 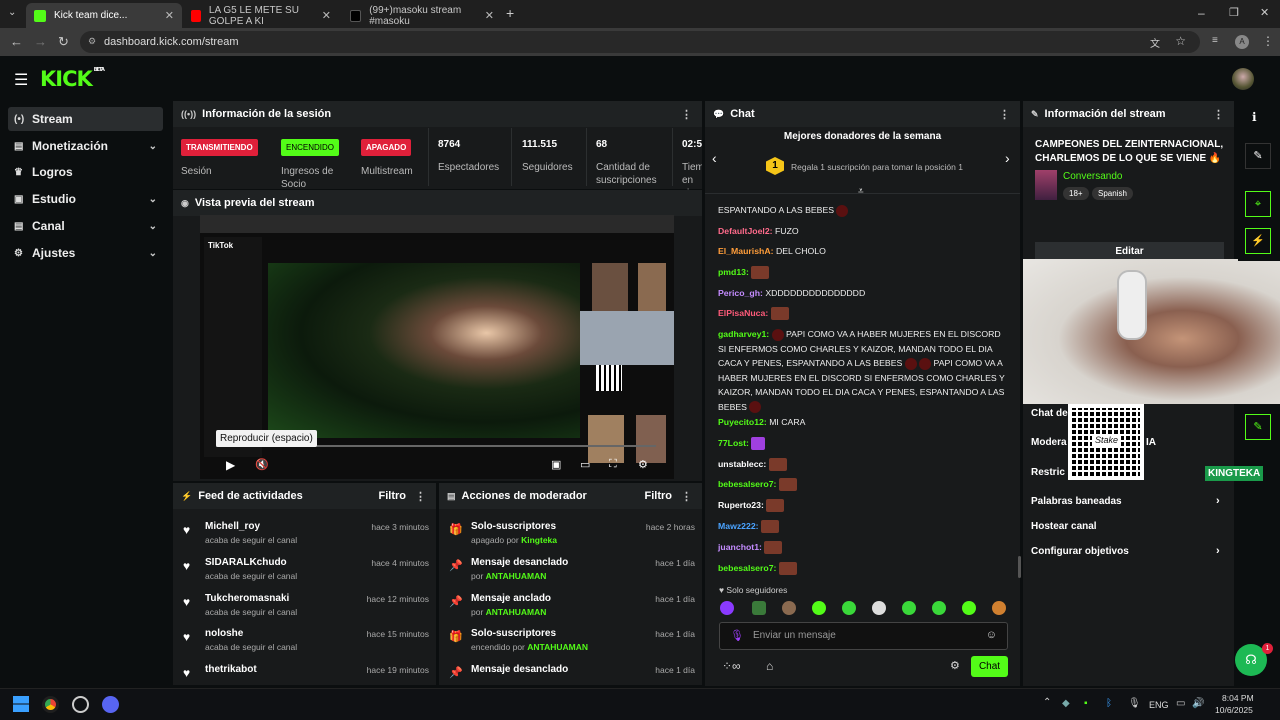 I want to click on back-icon: ←, so click(x=16, y=41).